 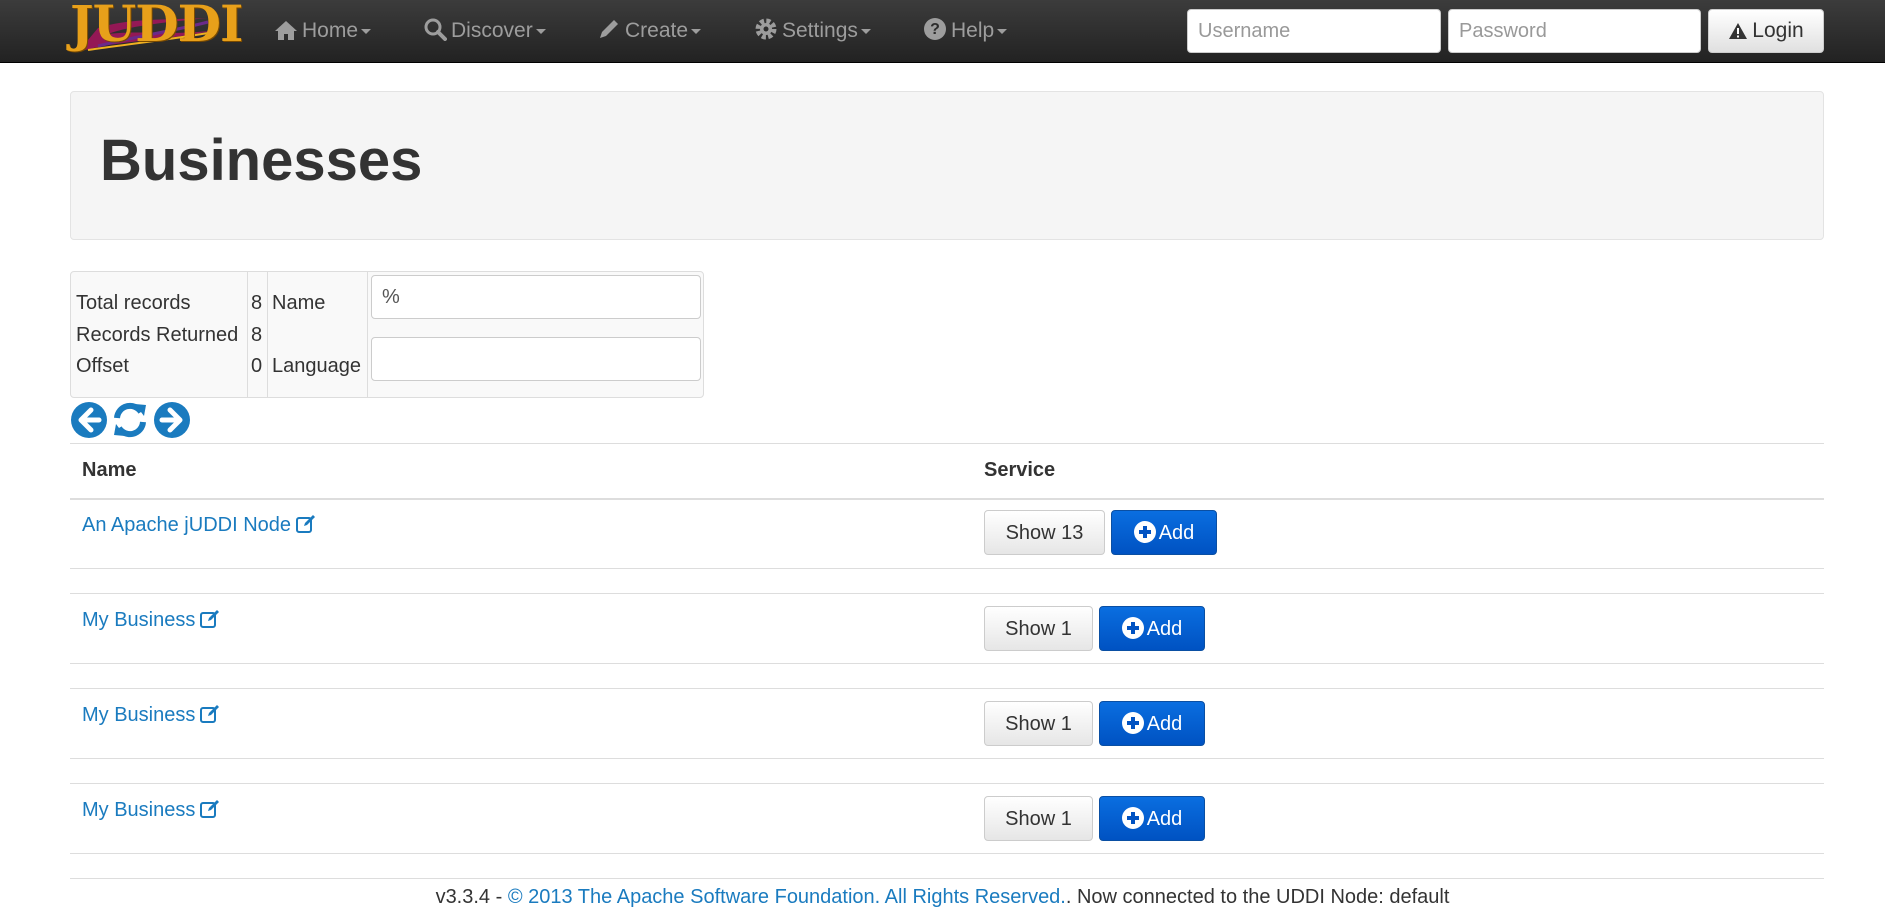 What do you see at coordinates (947, 878) in the screenshot?
I see `footer-divider` at bounding box center [947, 878].